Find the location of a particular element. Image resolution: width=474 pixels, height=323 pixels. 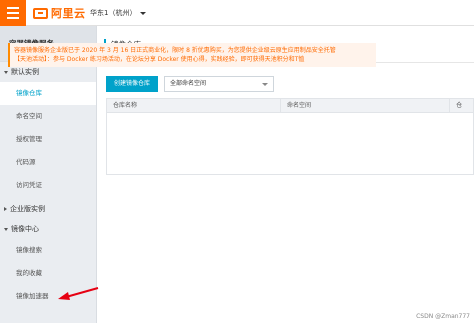

sidebar-group-label: 企业版实例 is located at coordinates (27, 209).